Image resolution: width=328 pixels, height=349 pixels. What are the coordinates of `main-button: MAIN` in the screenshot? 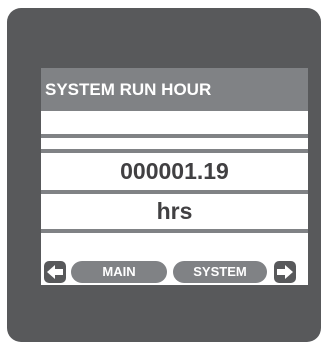 It's located at (119, 272).